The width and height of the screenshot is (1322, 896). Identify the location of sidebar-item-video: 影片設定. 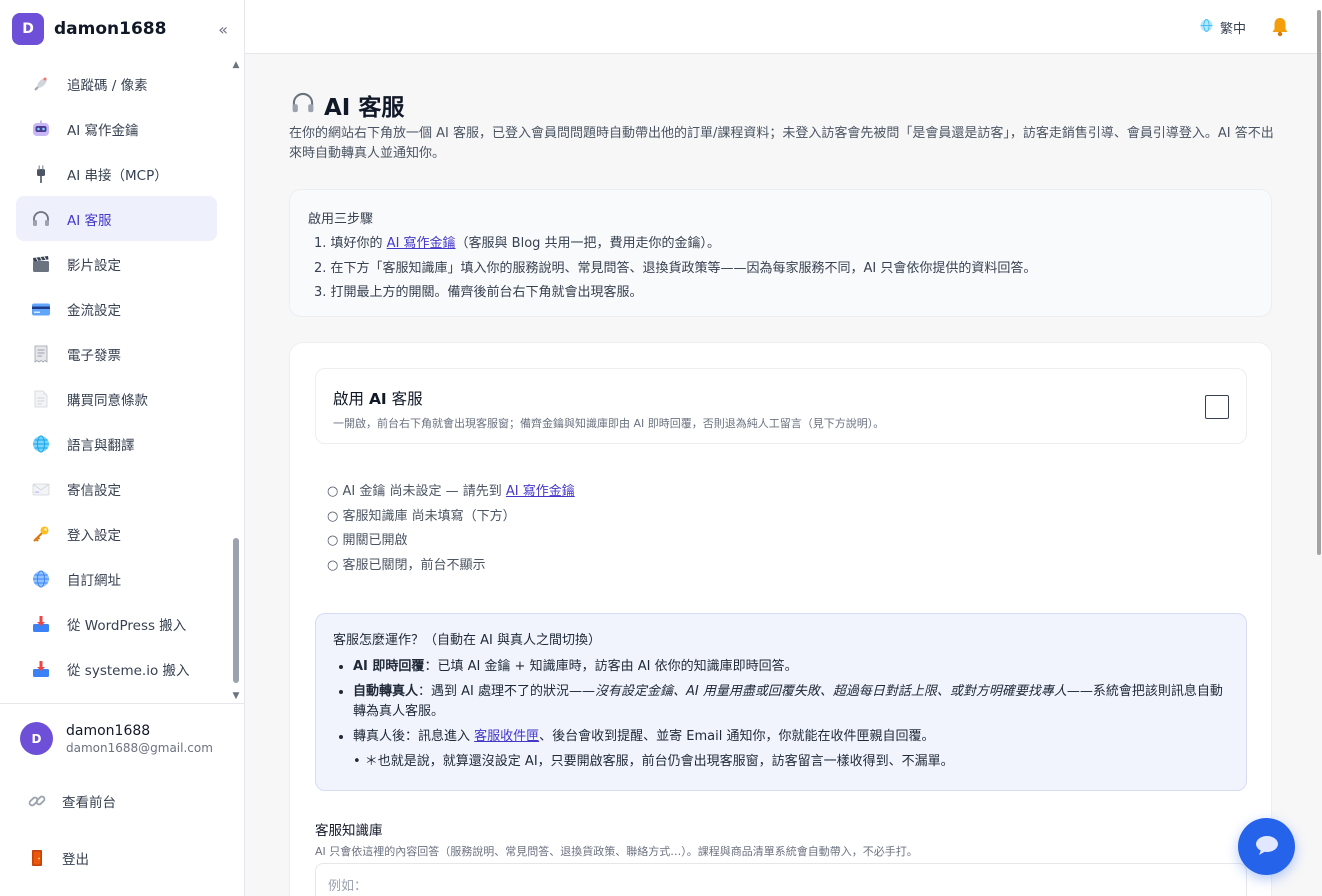
(116, 263).